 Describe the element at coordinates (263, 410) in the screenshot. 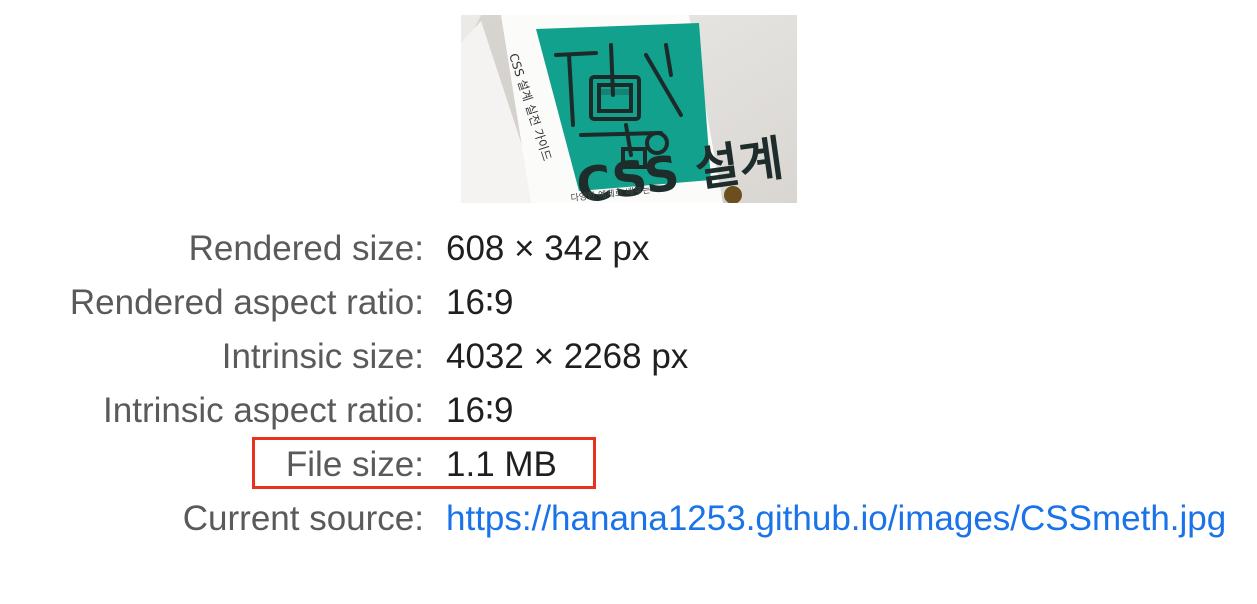

I see `property-label: Intrinsic aspect ratio:` at that location.